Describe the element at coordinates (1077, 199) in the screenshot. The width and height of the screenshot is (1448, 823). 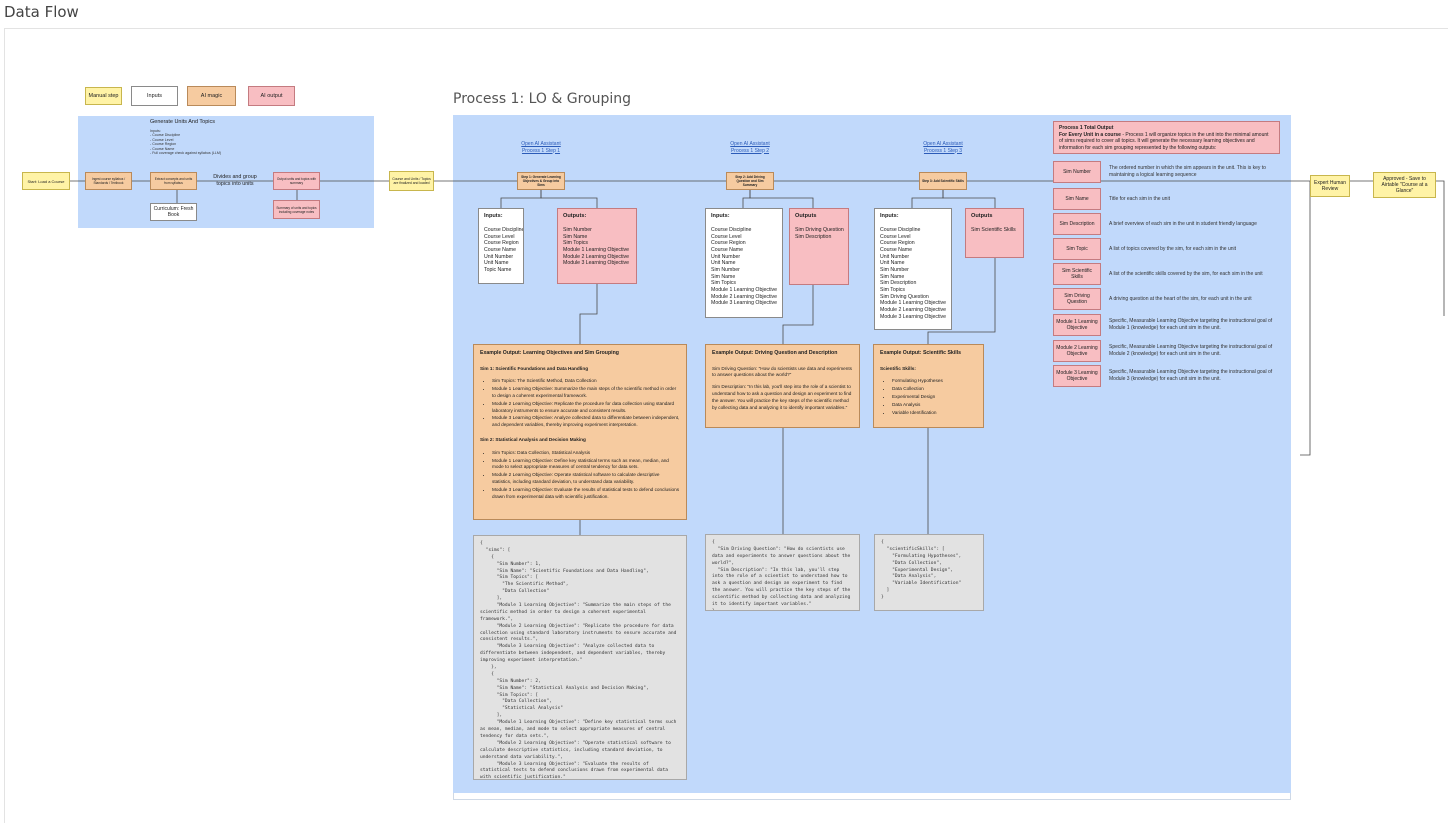
I see `definition-key: Sim Name` at that location.